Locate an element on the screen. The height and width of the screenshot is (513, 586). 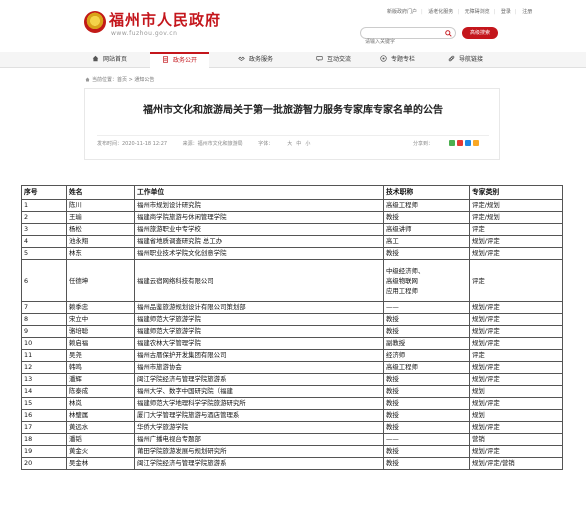
cell-index: 20 is located at coordinates (44, 463).